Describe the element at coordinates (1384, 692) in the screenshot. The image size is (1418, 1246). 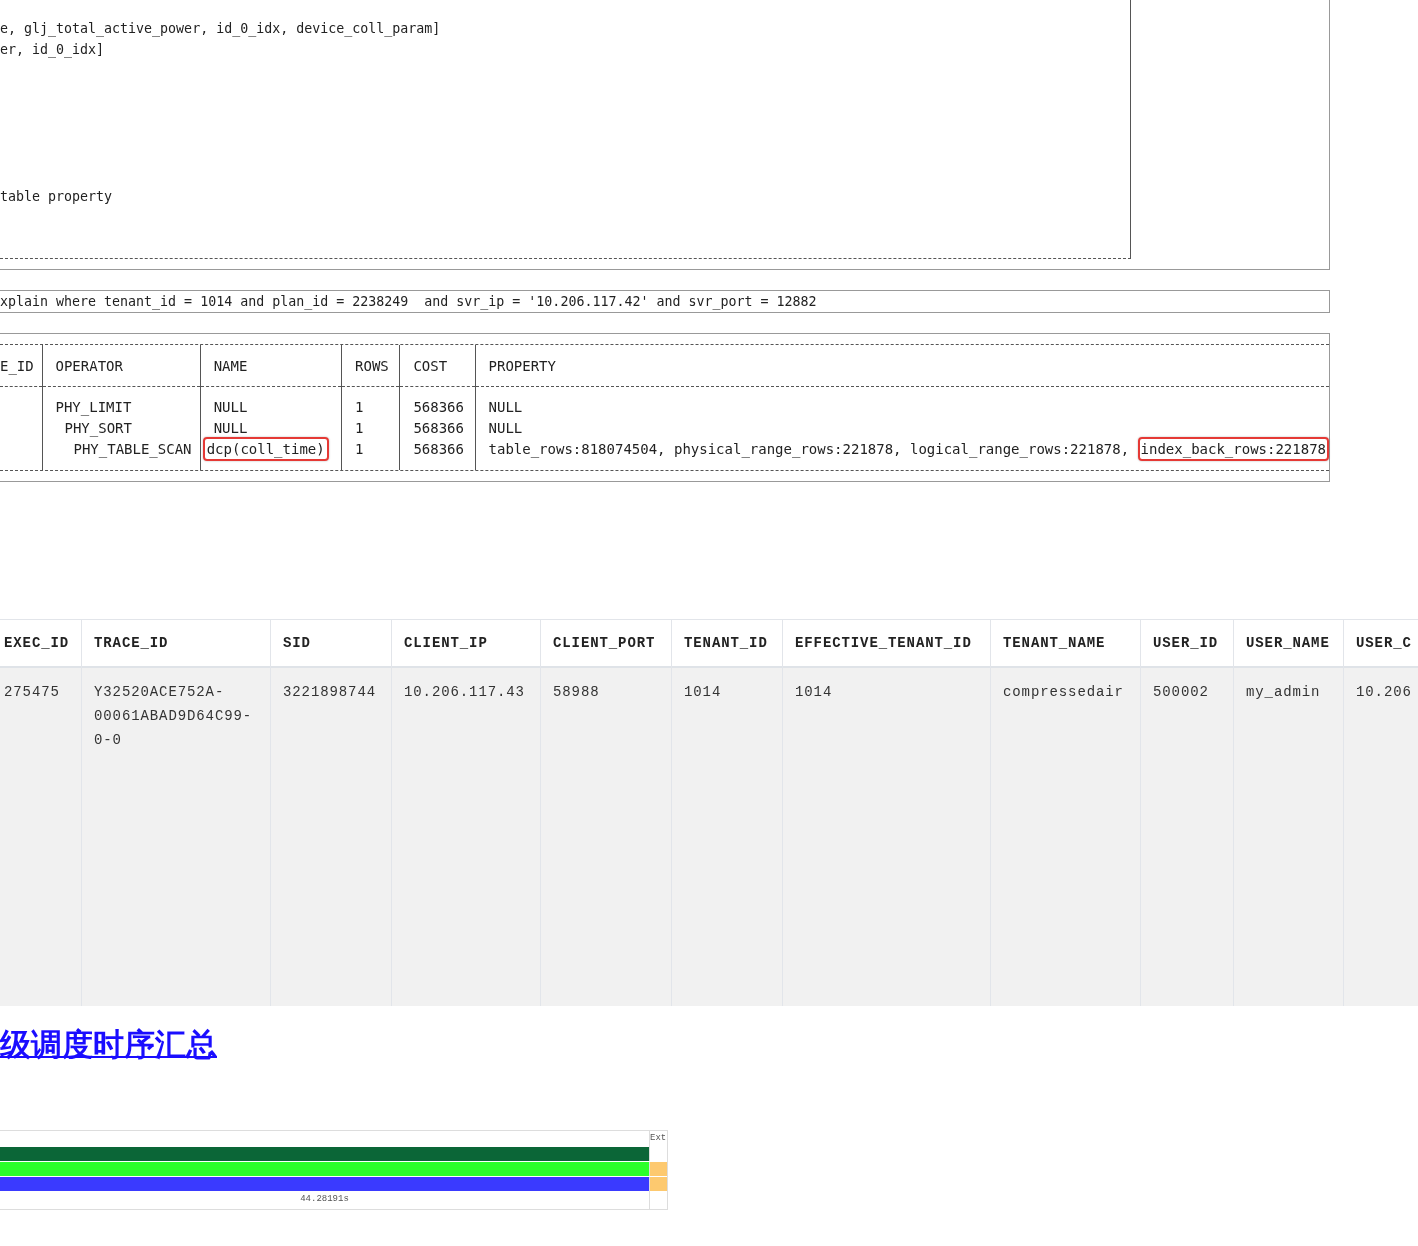
I see `table-cell: 10.206` at that location.